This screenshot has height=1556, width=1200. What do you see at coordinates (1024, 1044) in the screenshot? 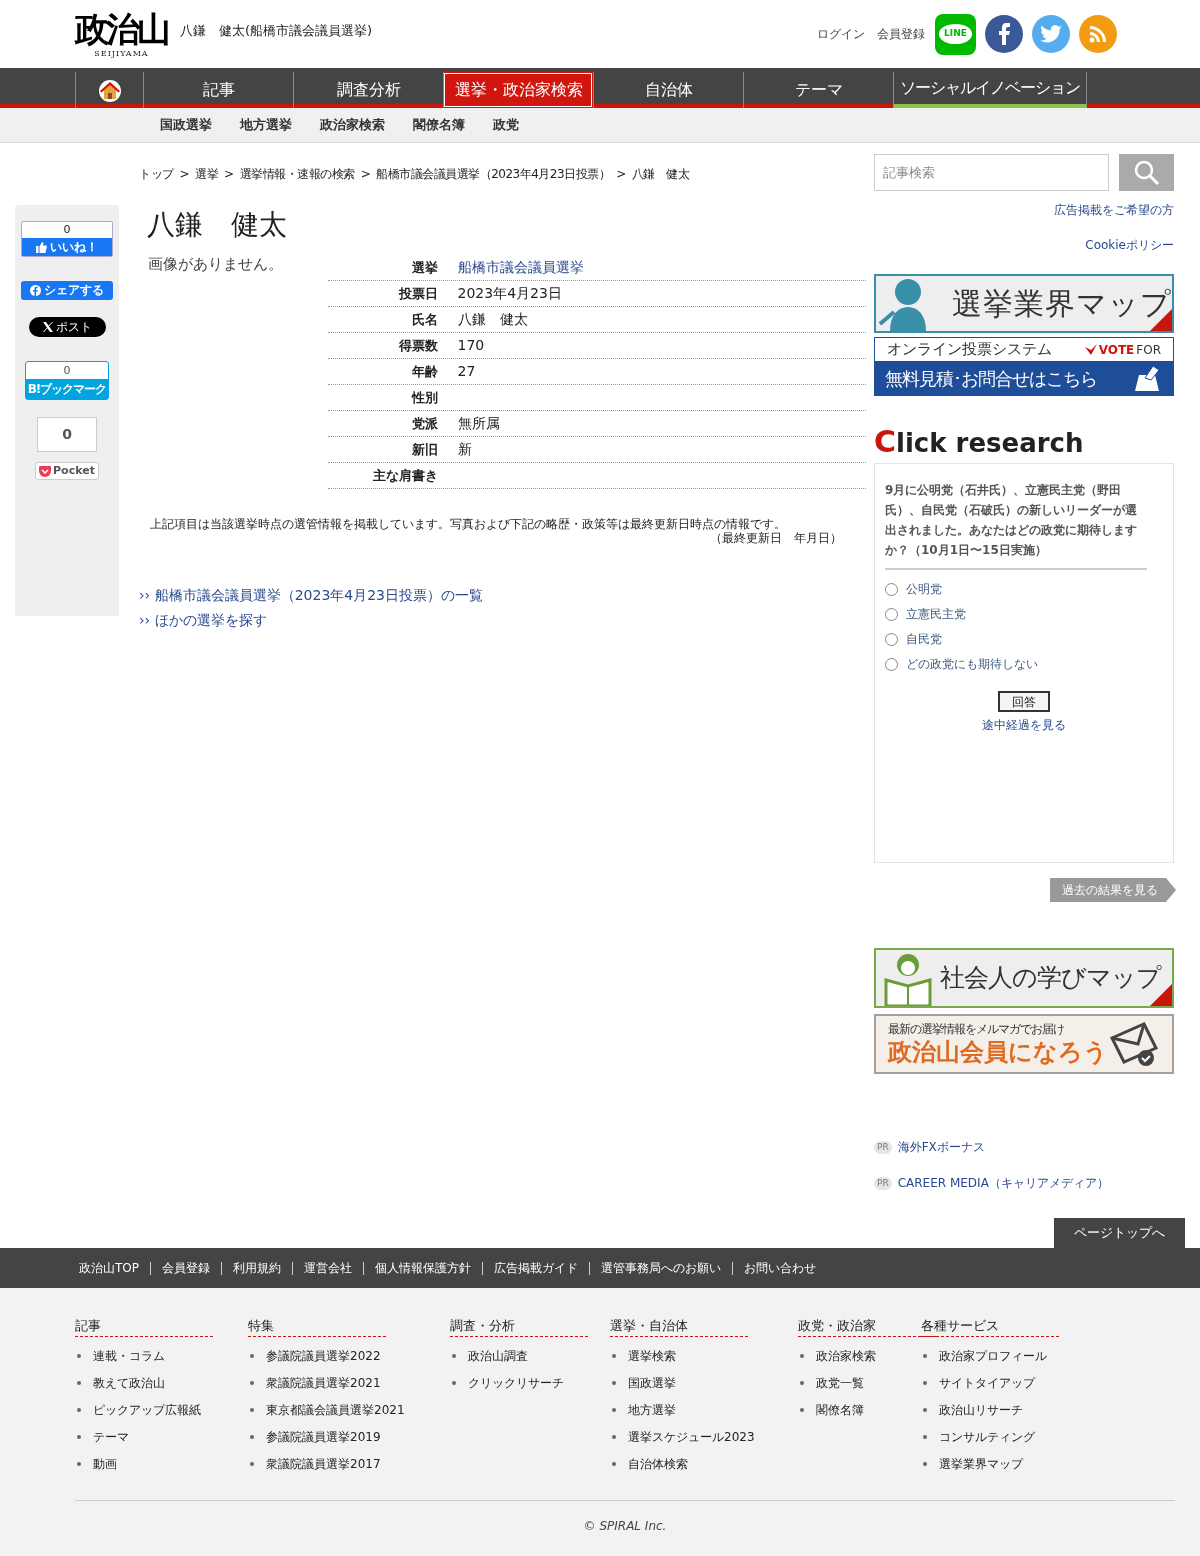
I see `member-banner: 最新の選挙情報をメルマガでお届け 政治山会員になろう` at bounding box center [1024, 1044].